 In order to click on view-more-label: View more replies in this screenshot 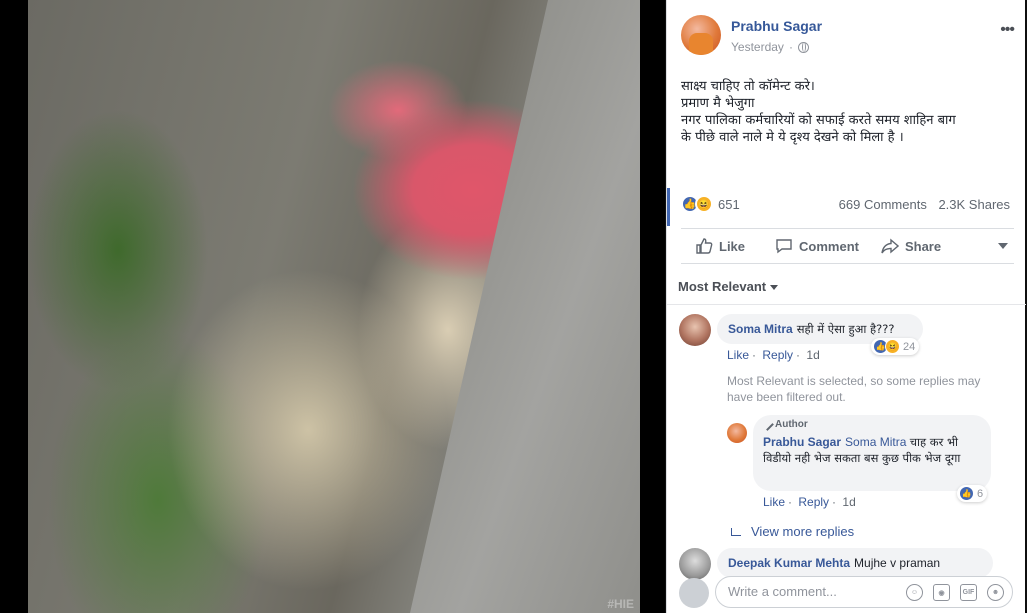, I will do `click(803, 531)`.